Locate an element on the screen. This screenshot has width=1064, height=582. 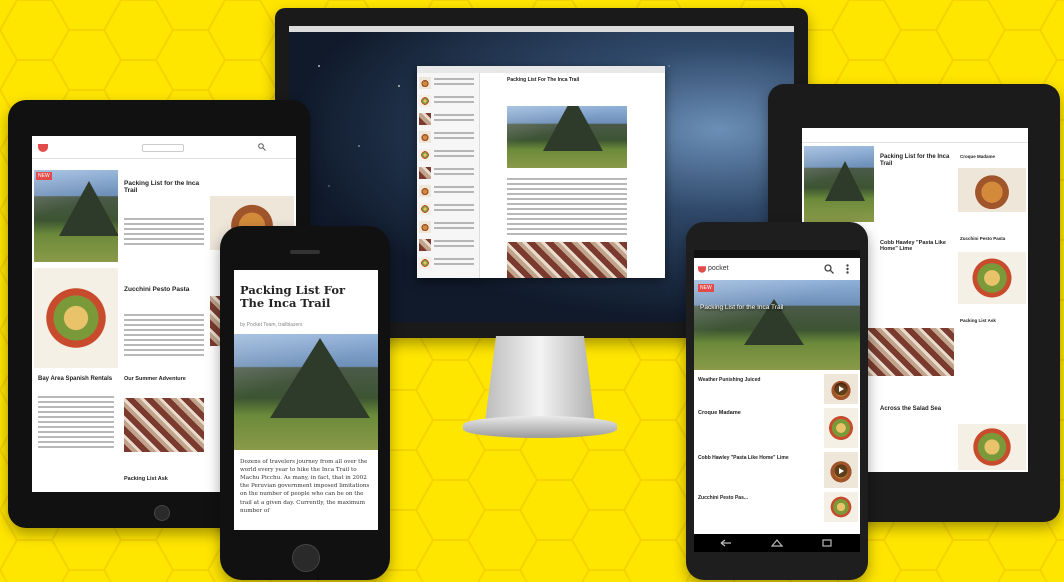
back-icon is located at coordinates (726, 543).